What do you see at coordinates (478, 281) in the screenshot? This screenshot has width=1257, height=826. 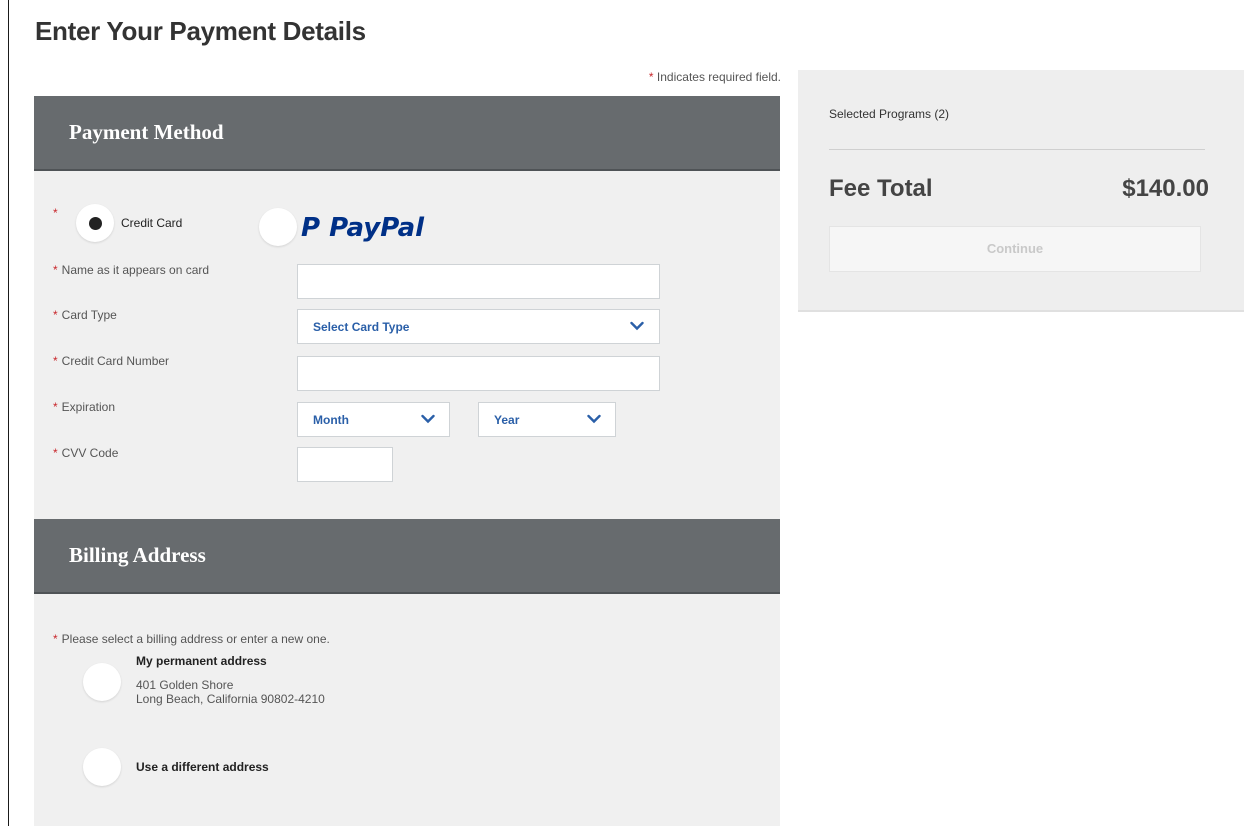 I see `name-on-card-input` at bounding box center [478, 281].